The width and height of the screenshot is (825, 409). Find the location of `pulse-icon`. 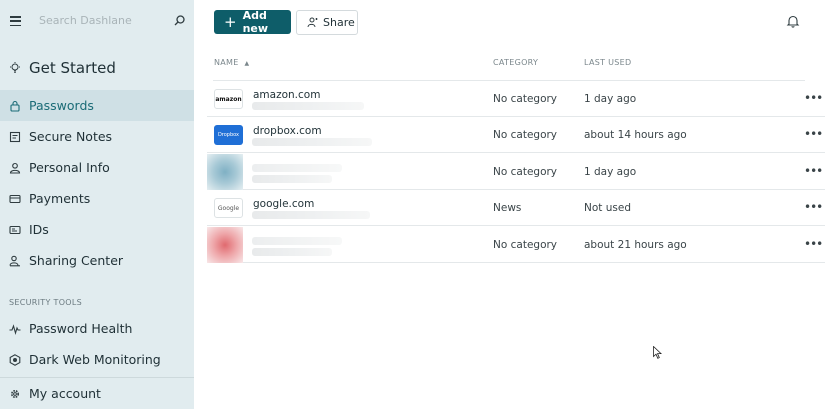

pulse-icon is located at coordinates (15, 329).